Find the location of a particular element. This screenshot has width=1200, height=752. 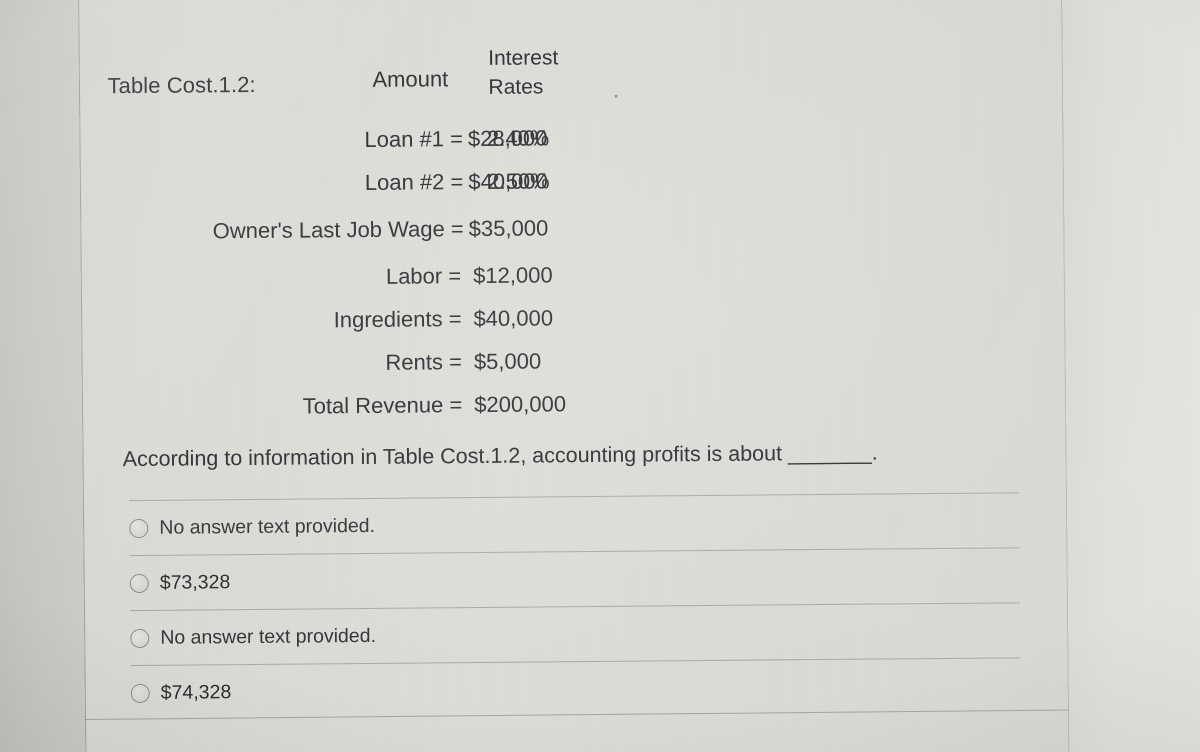

row-rate: 2.40% is located at coordinates (518, 138).